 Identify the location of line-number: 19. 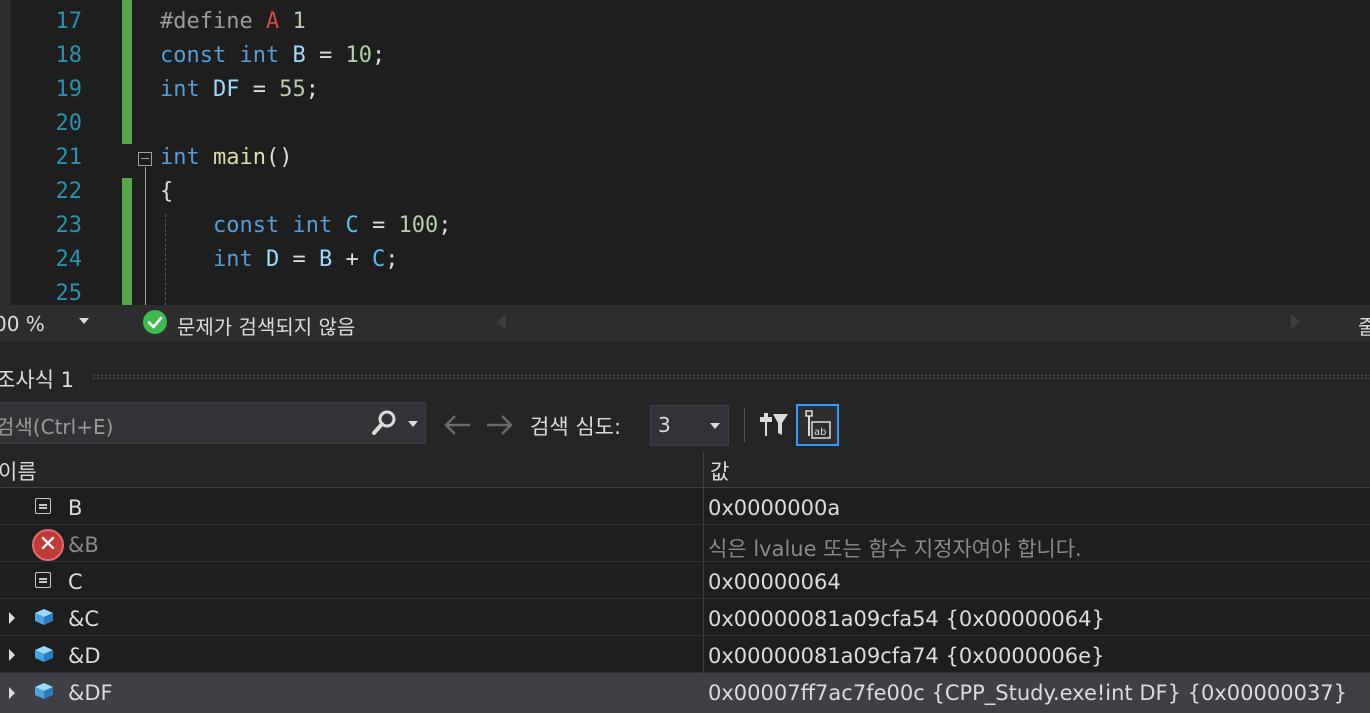
(69, 89).